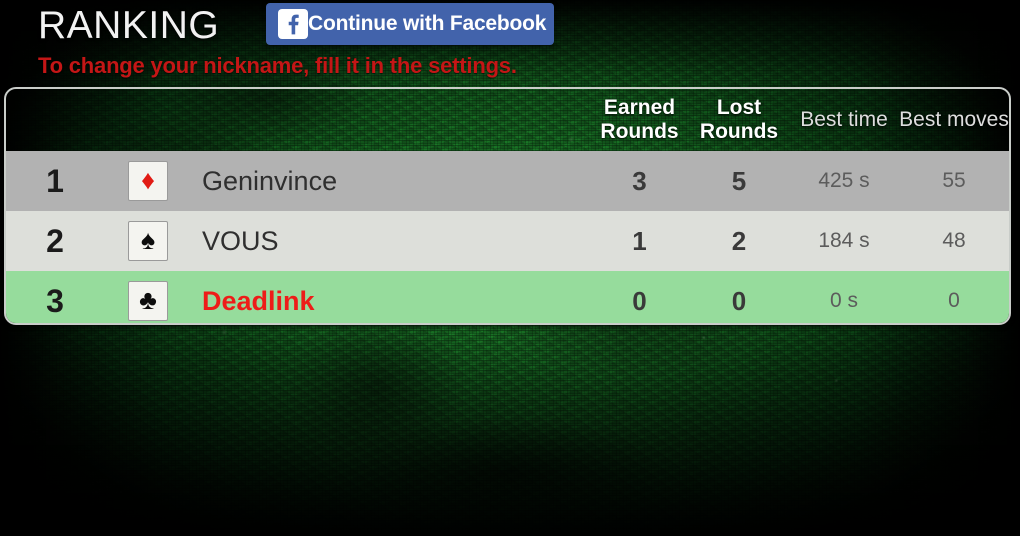 Image resolution: width=1020 pixels, height=536 pixels. Describe the element at coordinates (427, 23) in the screenshot. I see `facebook-button-label: Continue with Facebook` at that location.